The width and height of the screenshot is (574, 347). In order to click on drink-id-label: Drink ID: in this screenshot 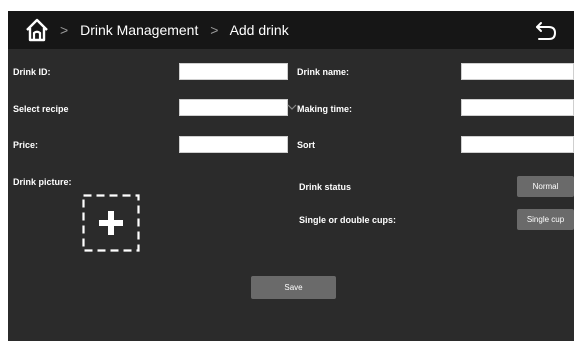, I will do `click(32, 72)`.